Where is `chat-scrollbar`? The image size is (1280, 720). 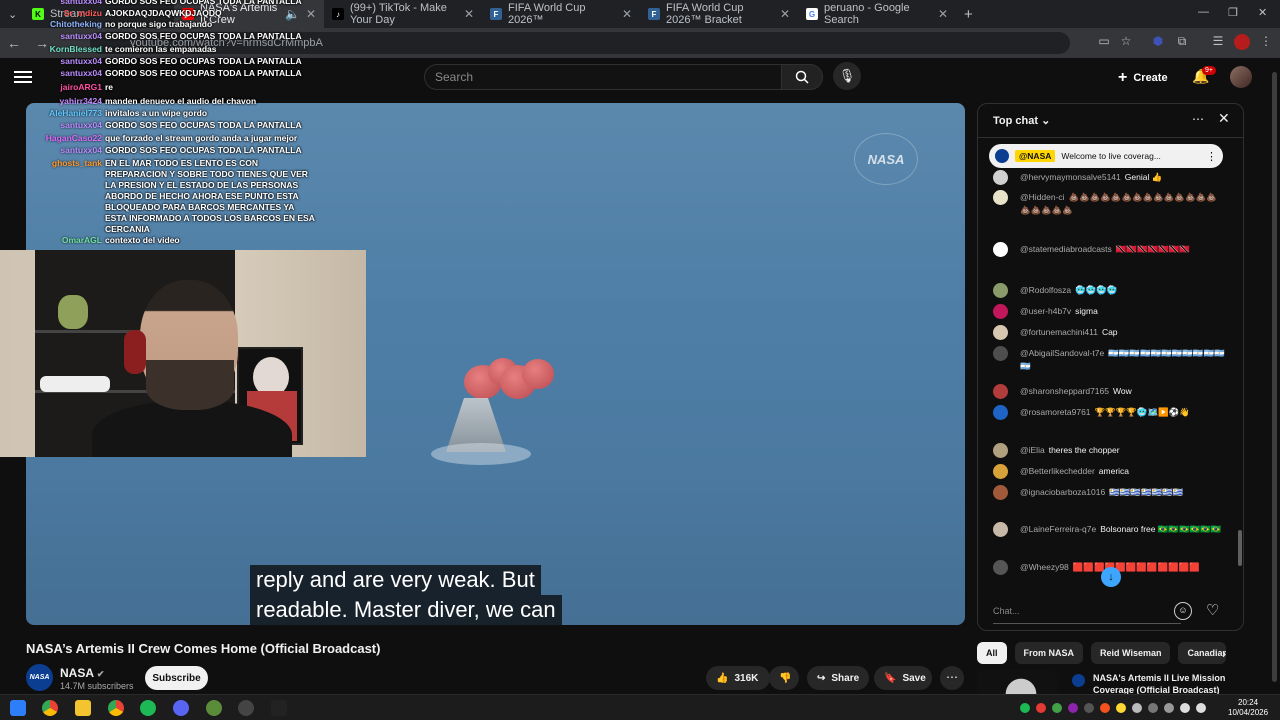
chat-scrollbar is located at coordinates (1240, 366).